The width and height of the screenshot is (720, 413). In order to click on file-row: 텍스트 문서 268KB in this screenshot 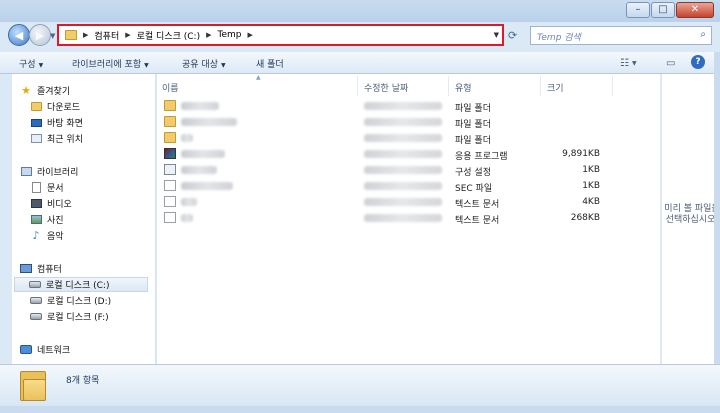, I will do `click(397, 218)`.